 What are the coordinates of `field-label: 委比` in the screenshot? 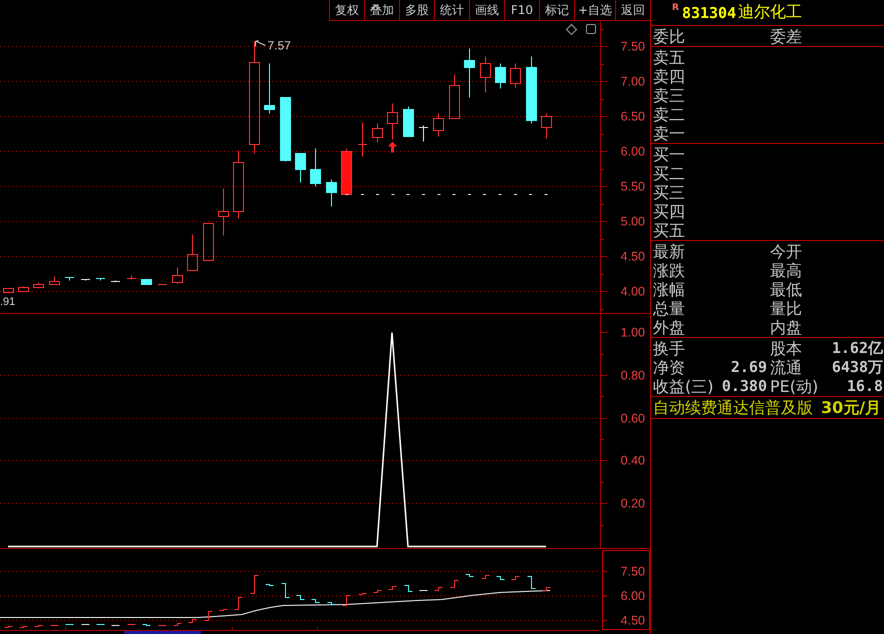 It's located at (669, 36).